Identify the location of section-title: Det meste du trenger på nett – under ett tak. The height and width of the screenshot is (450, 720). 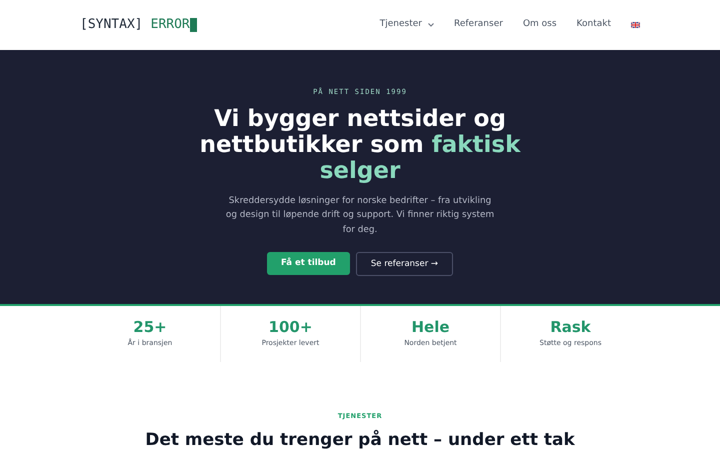
(360, 439).